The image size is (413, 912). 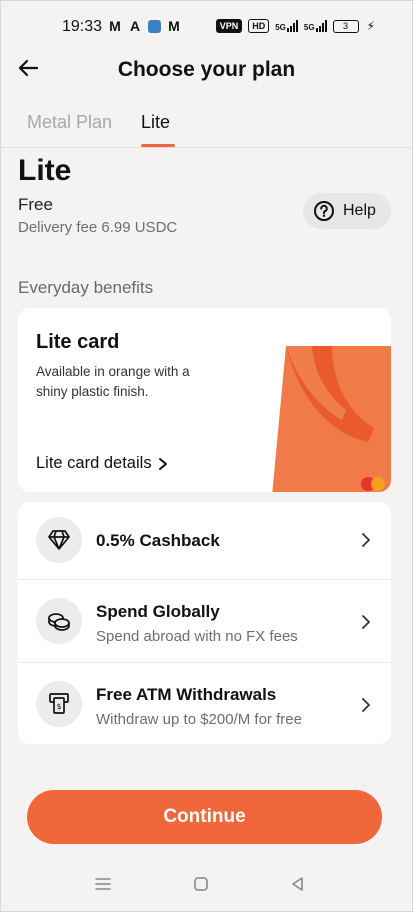 I want to click on vpn-badge: VPN, so click(x=229, y=26).